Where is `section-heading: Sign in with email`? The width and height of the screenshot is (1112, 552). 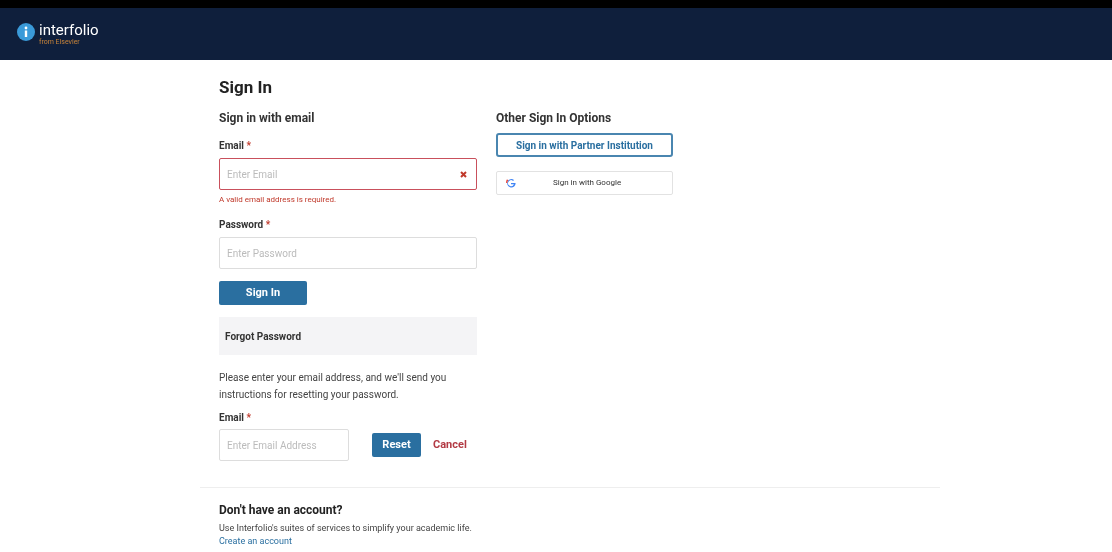 section-heading: Sign in with email is located at coordinates (267, 118).